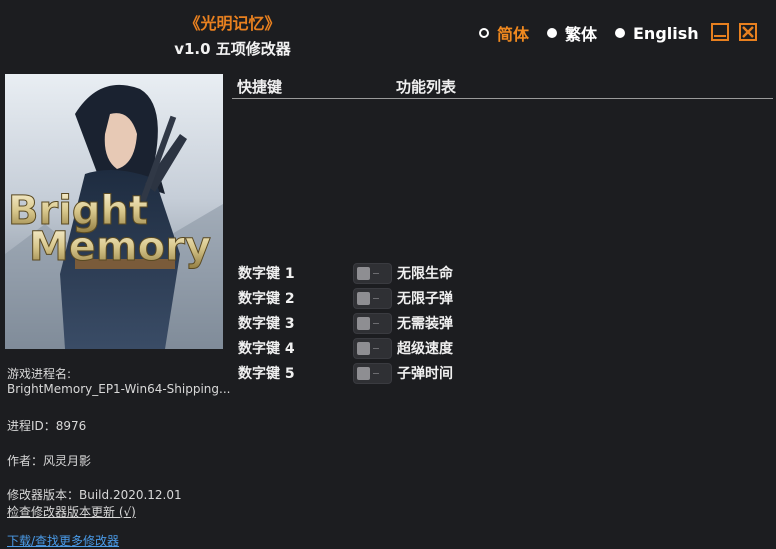  Describe the element at coordinates (372, 298) in the screenshot. I see `toggle-infinite-ammo` at that location.